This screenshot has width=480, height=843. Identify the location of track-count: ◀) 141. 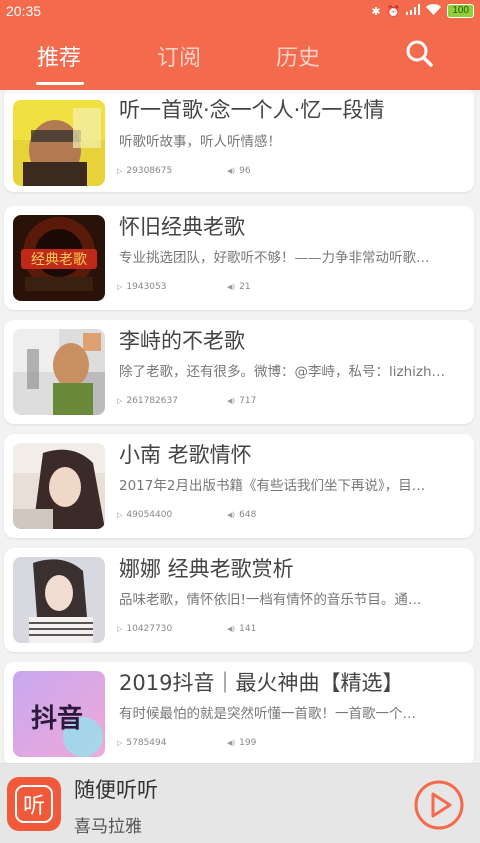
(242, 629).